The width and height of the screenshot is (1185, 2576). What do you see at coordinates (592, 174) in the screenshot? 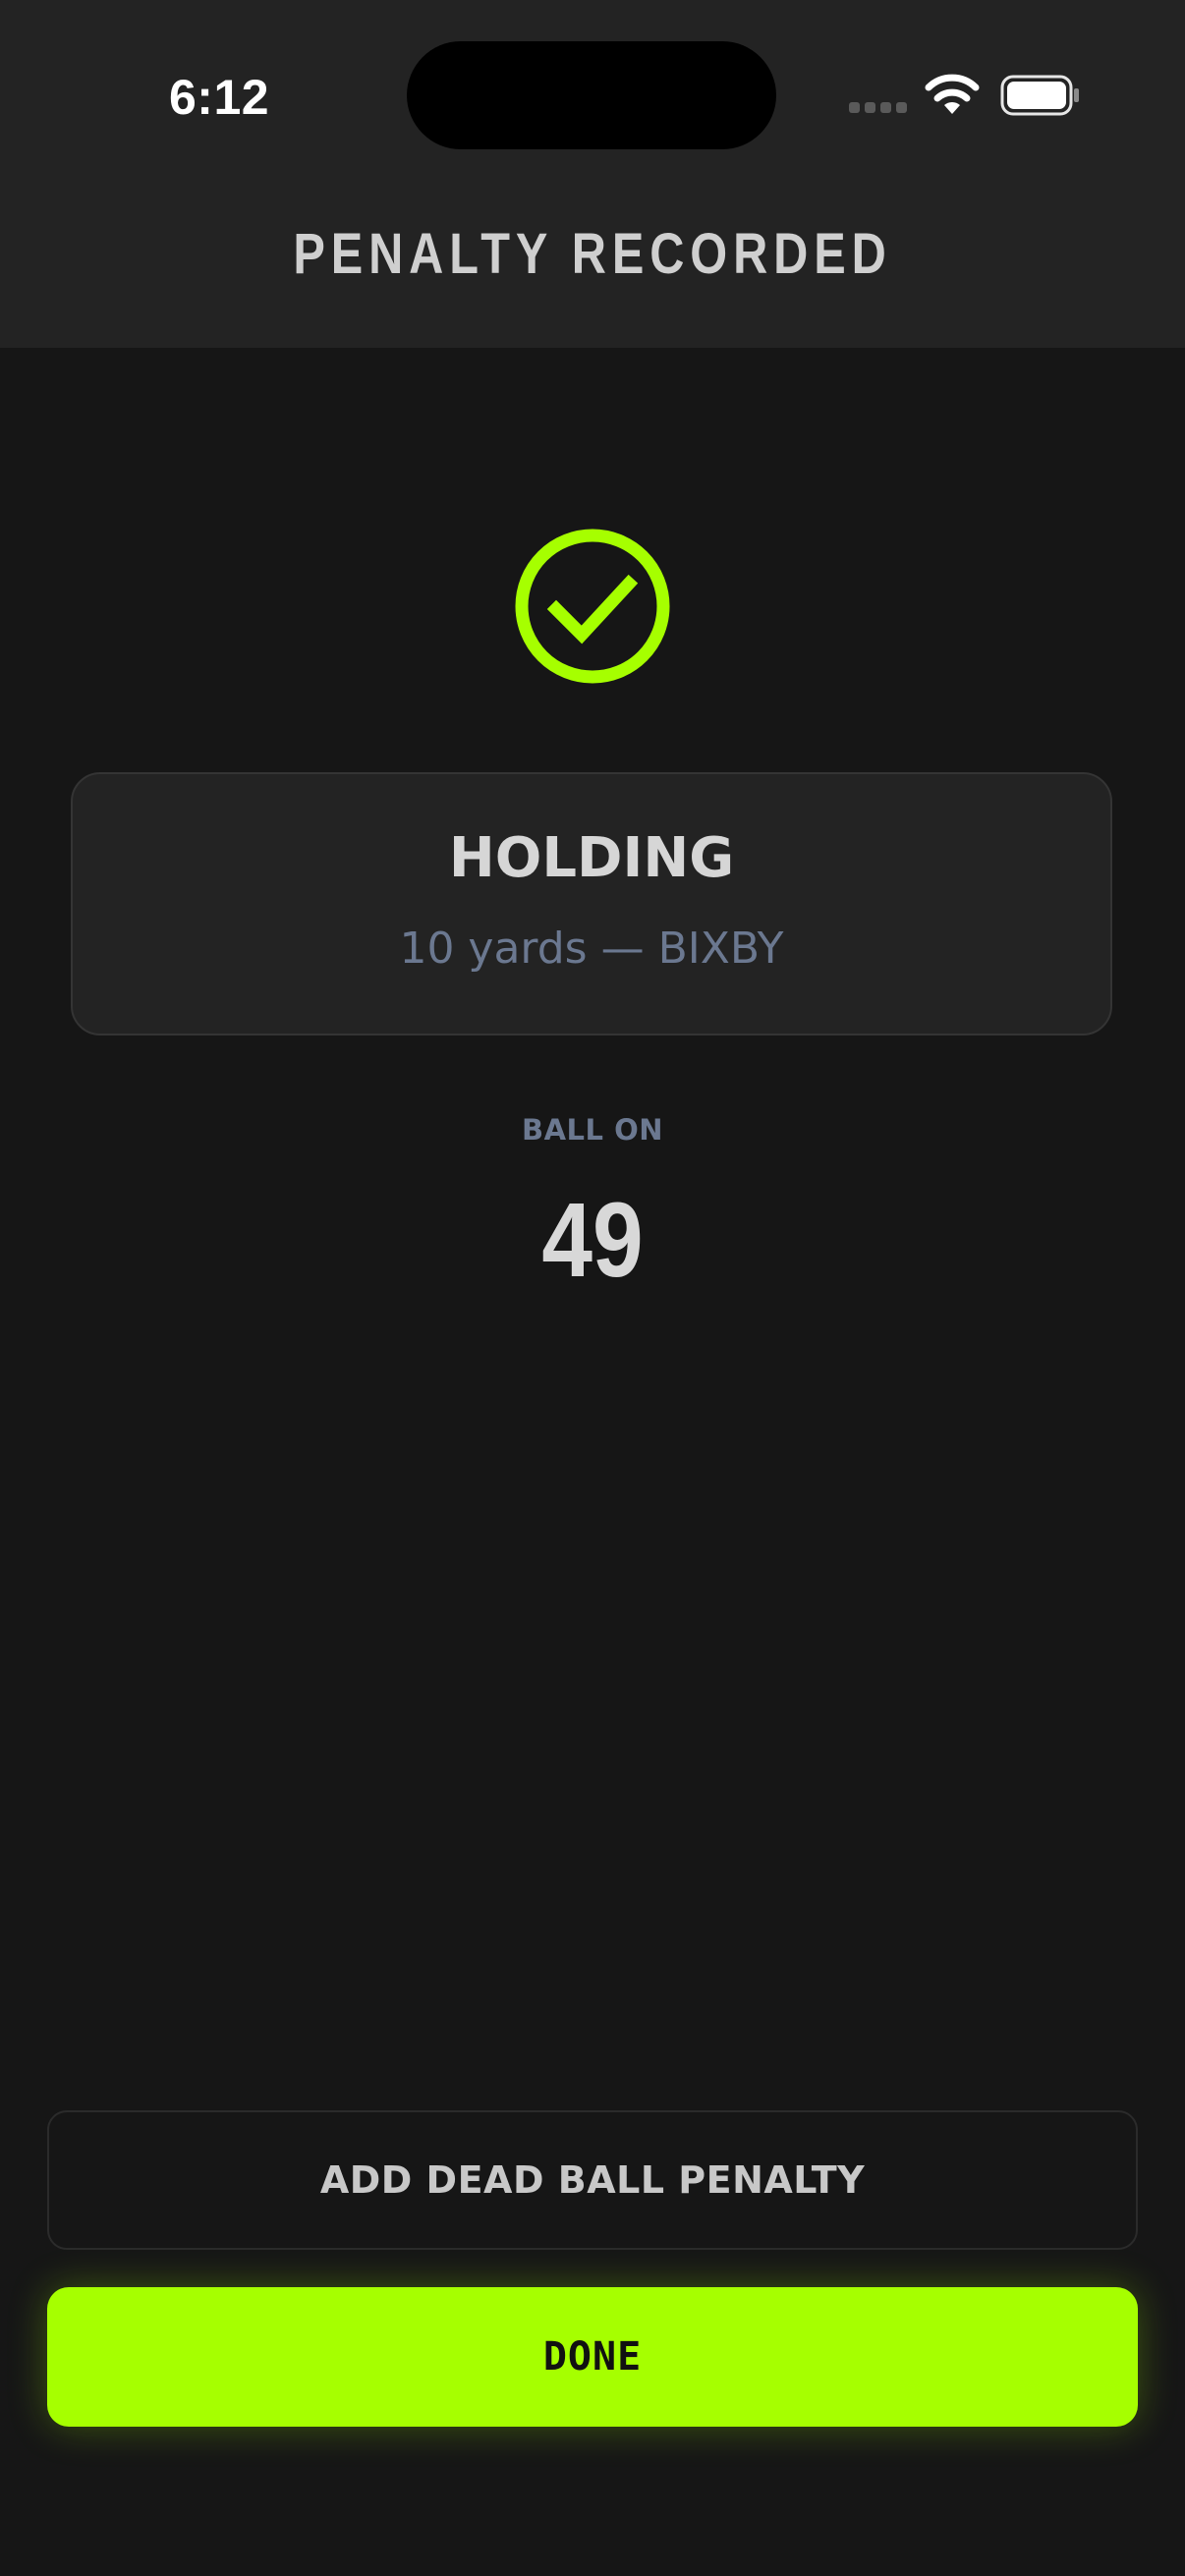
I see `header-bar: 6:12 PENALTY RECORDED` at bounding box center [592, 174].